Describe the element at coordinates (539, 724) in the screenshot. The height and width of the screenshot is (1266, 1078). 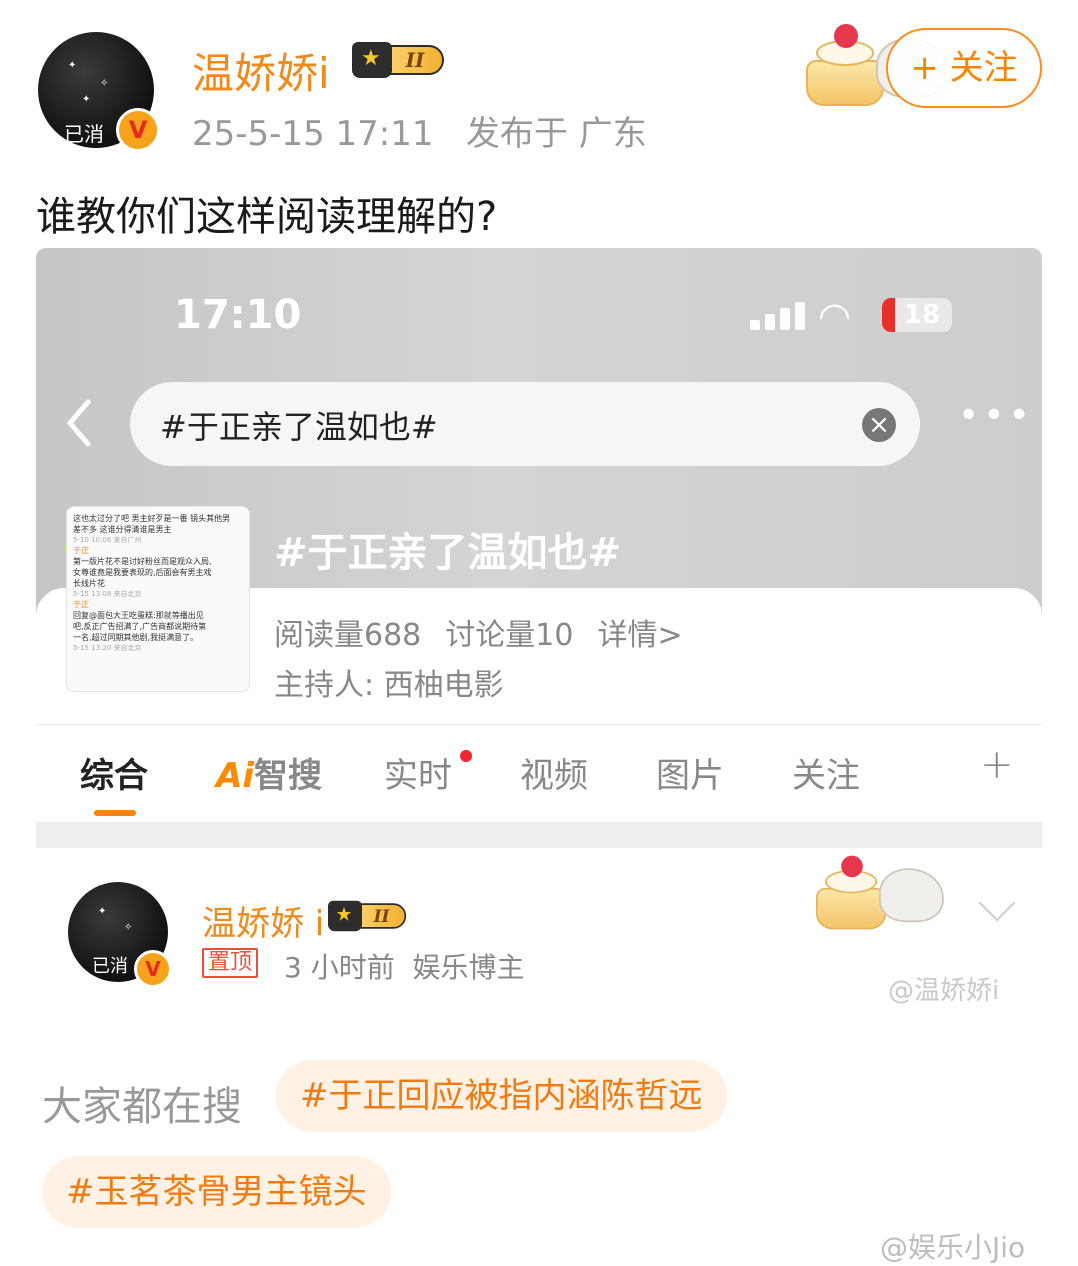
I see `divider` at that location.